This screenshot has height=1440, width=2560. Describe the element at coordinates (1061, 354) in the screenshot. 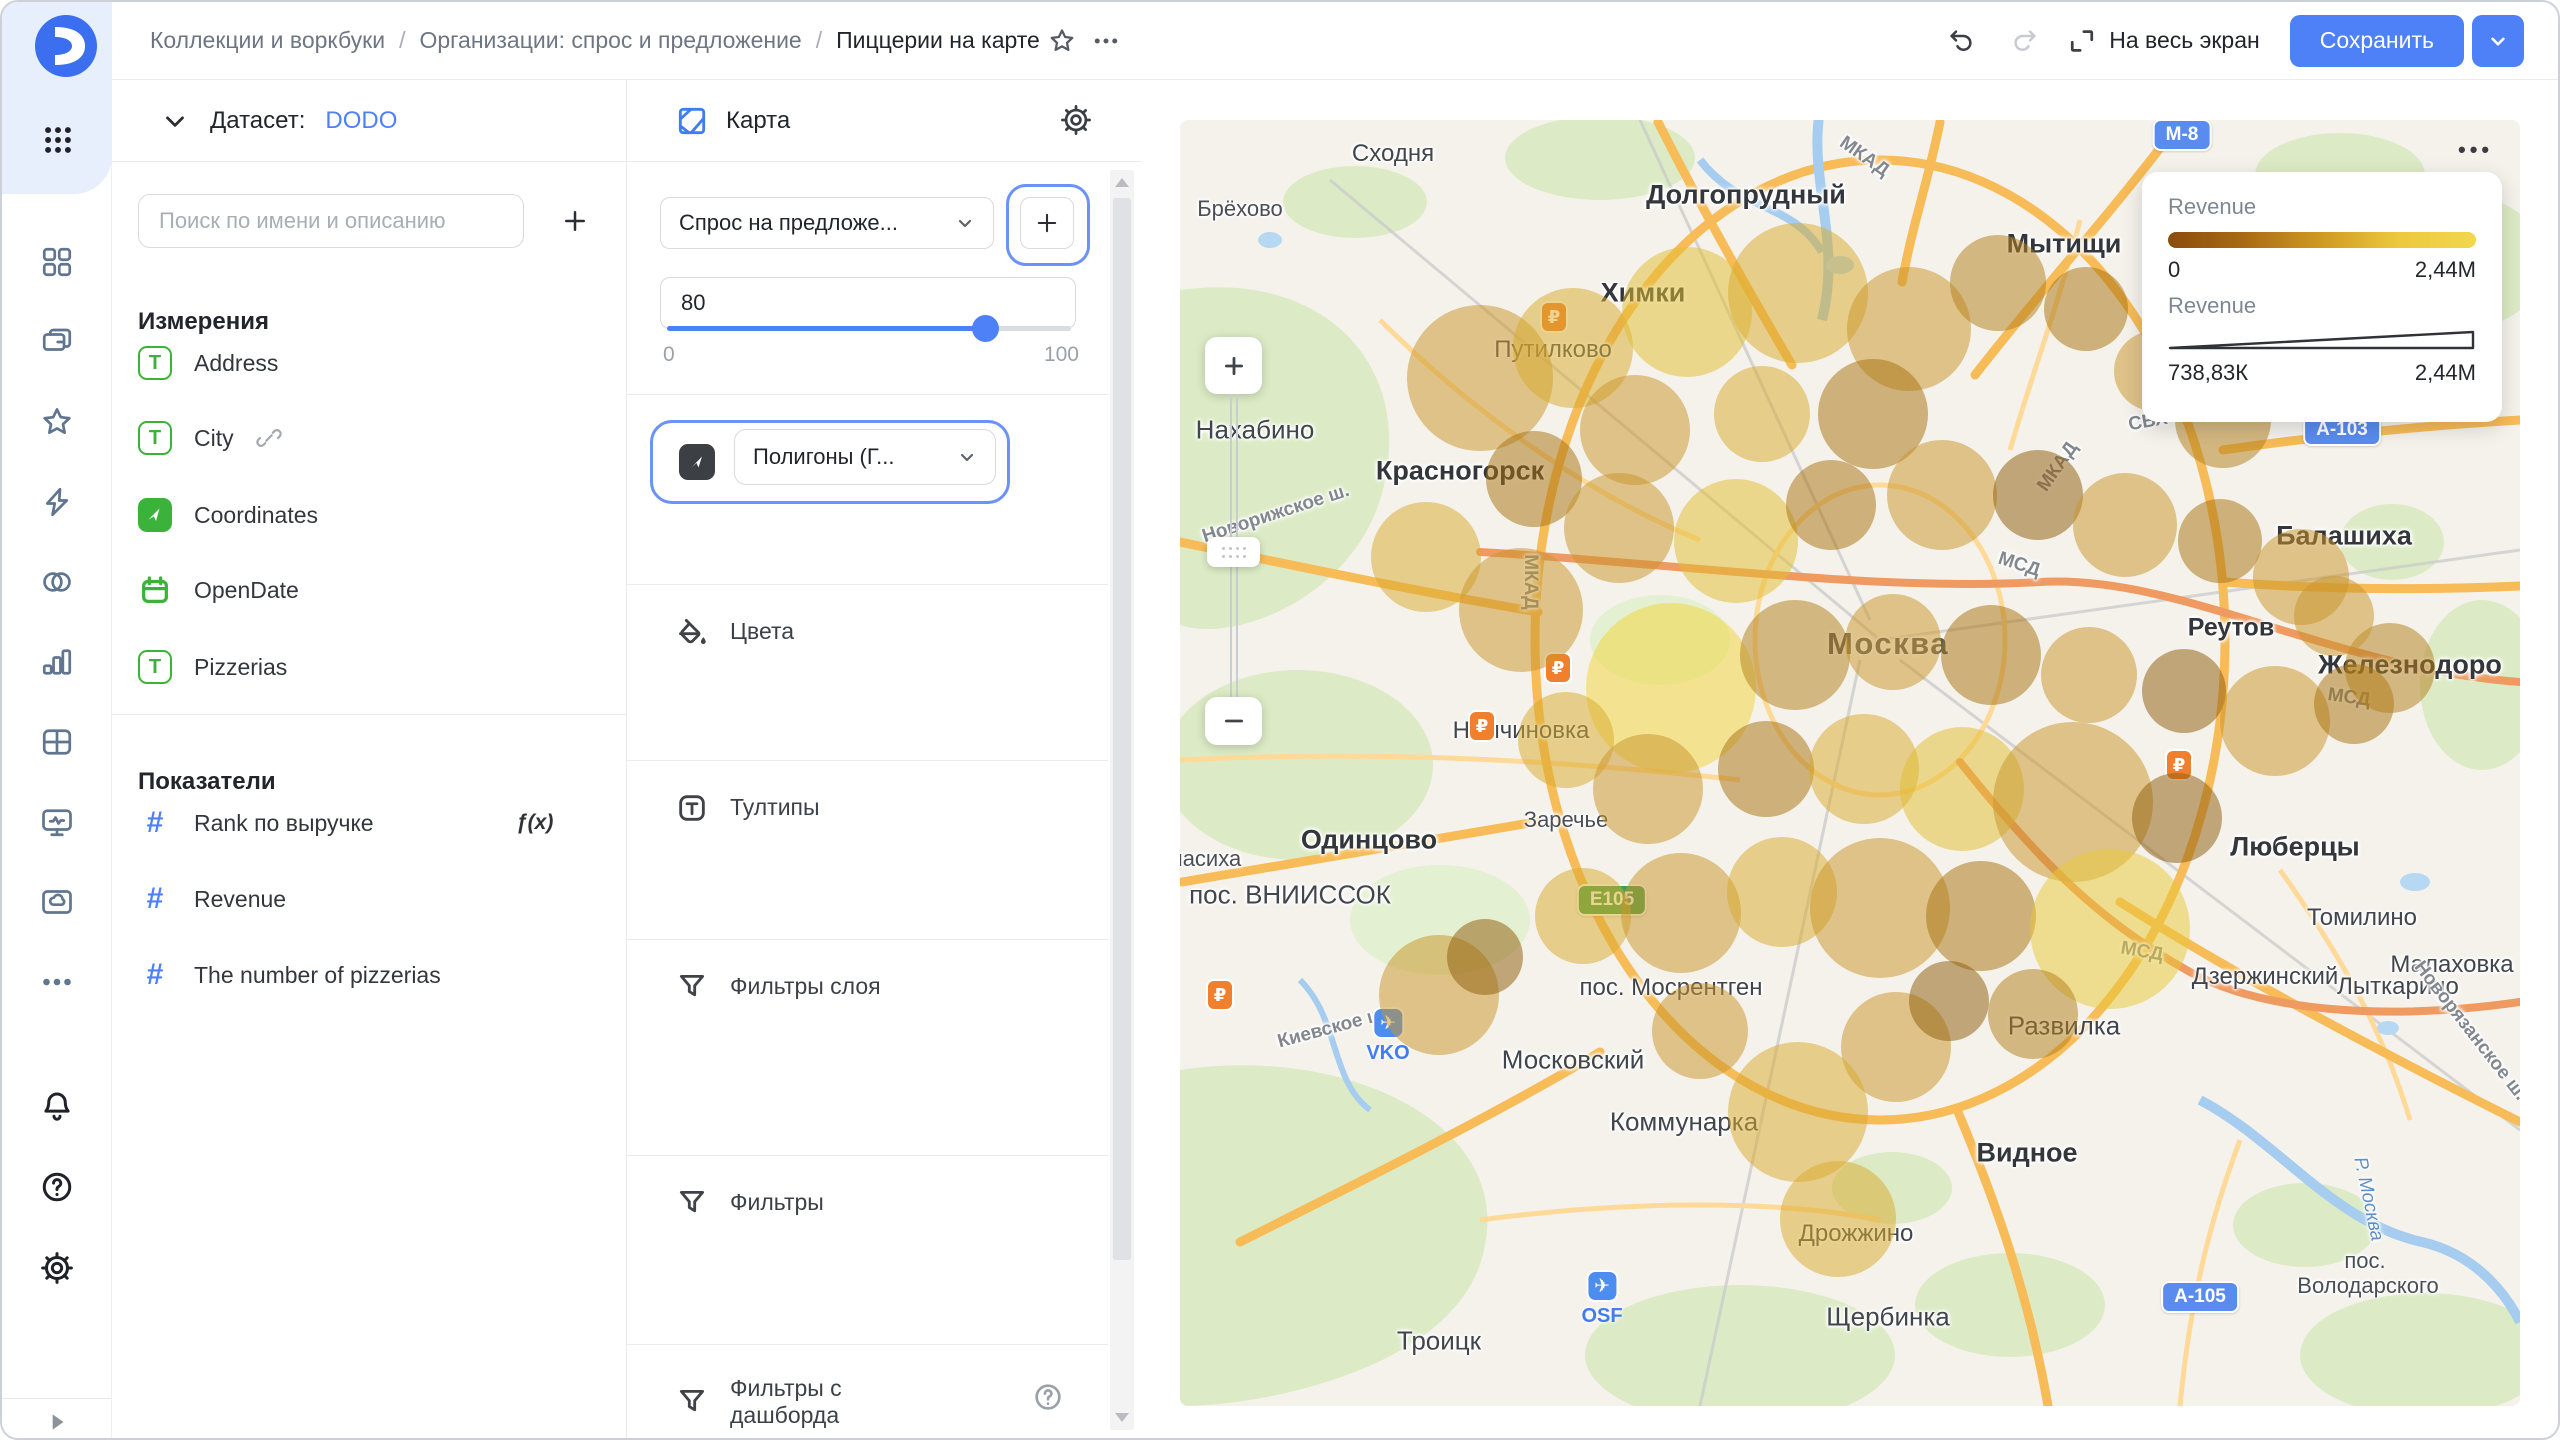

I see `slider-max-label: 100` at that location.